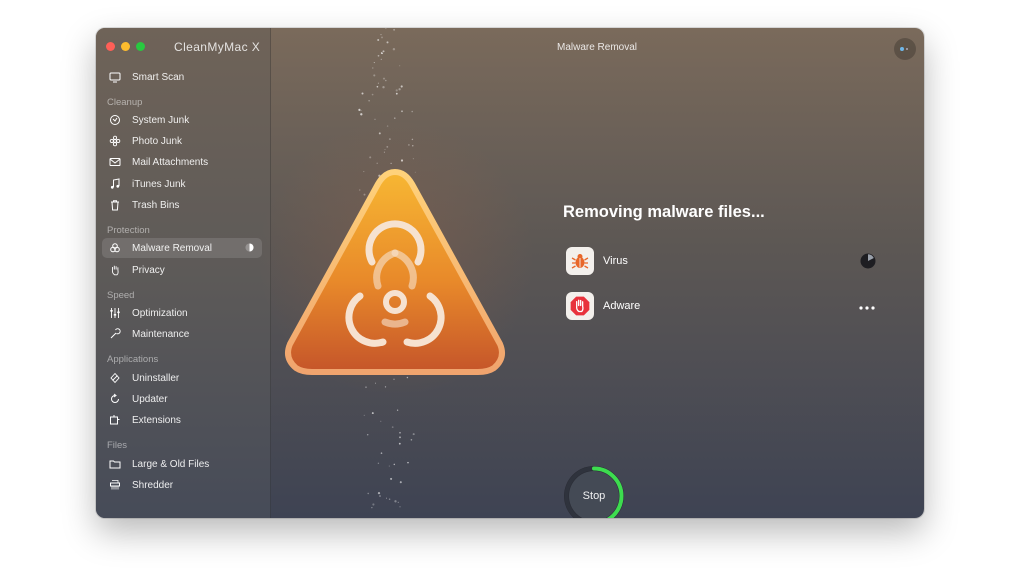  What do you see at coordinates (153, 485) in the screenshot?
I see `sidebar-item-label: Shredder` at bounding box center [153, 485].